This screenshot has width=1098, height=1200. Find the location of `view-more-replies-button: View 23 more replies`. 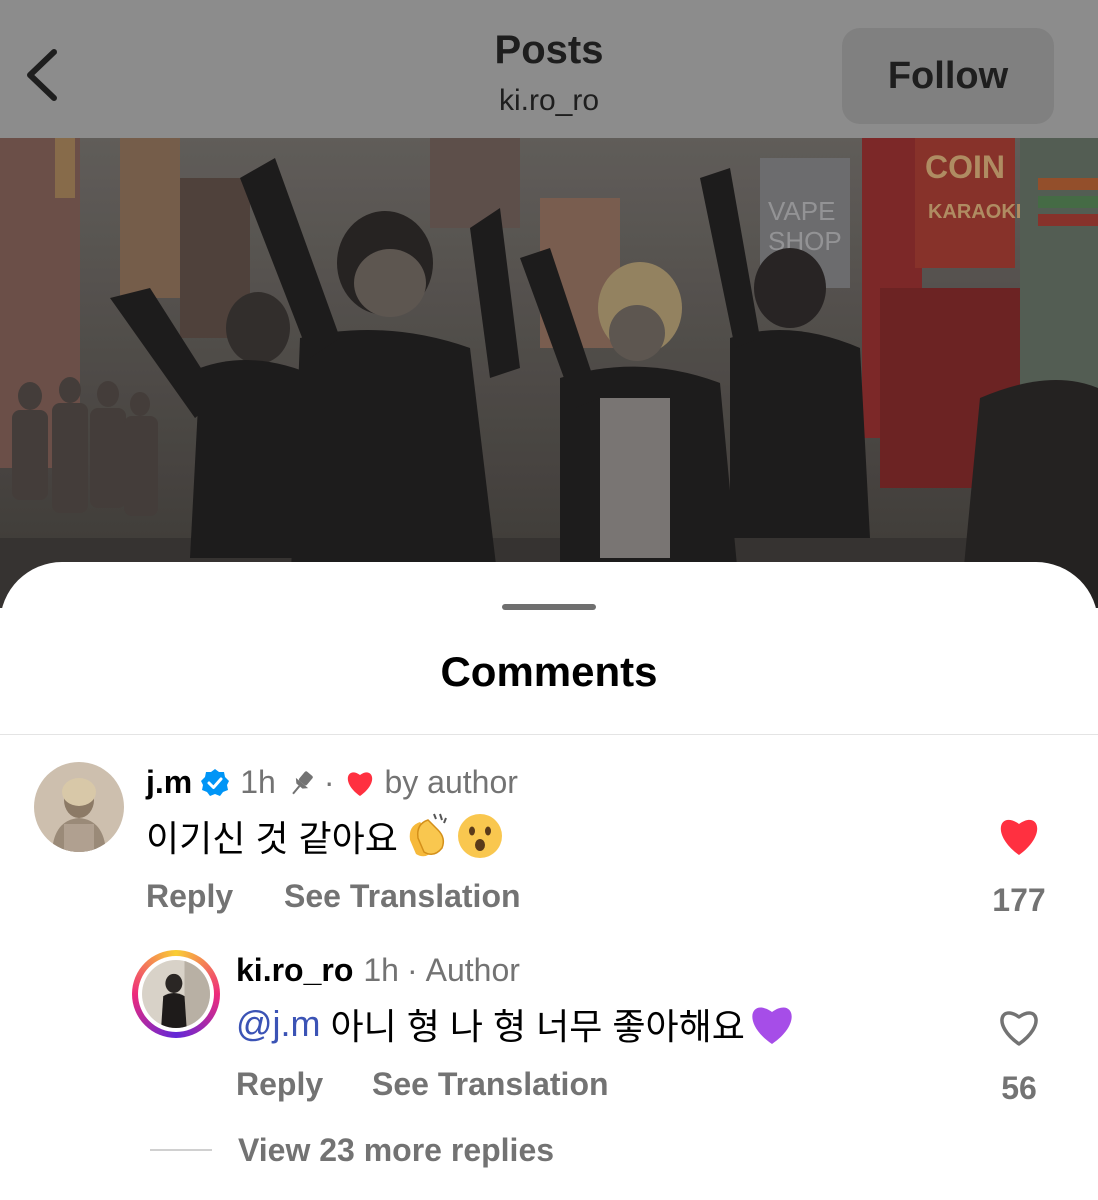

view-more-replies-button: View 23 more replies is located at coordinates (396, 1150).